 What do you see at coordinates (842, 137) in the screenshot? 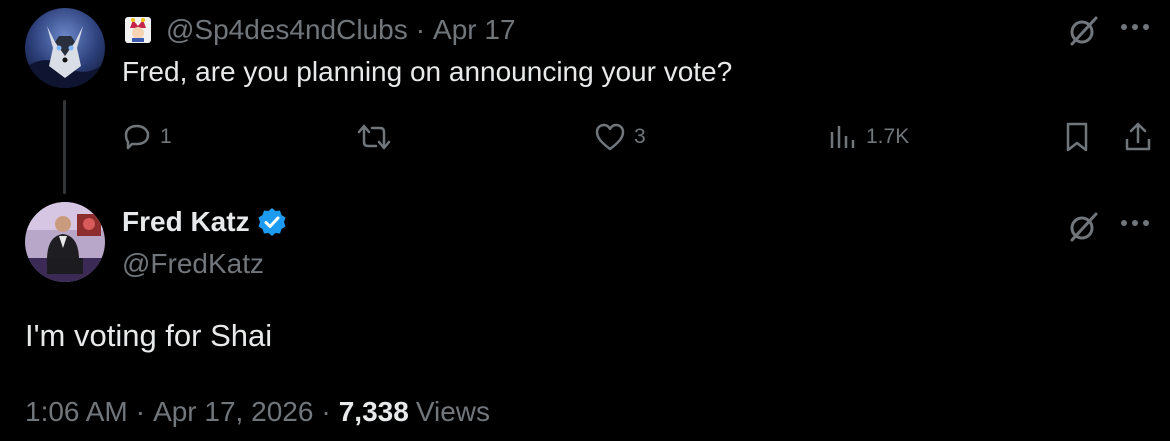
I see `views-icon` at bounding box center [842, 137].